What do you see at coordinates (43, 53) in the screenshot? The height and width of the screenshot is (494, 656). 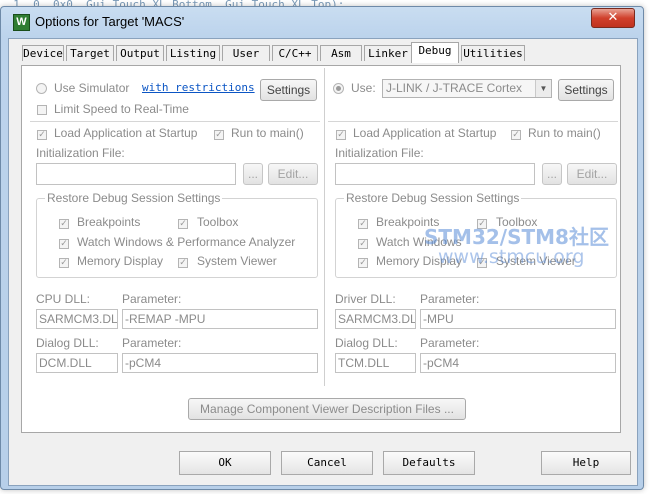 I see `tab-device: Device` at bounding box center [43, 53].